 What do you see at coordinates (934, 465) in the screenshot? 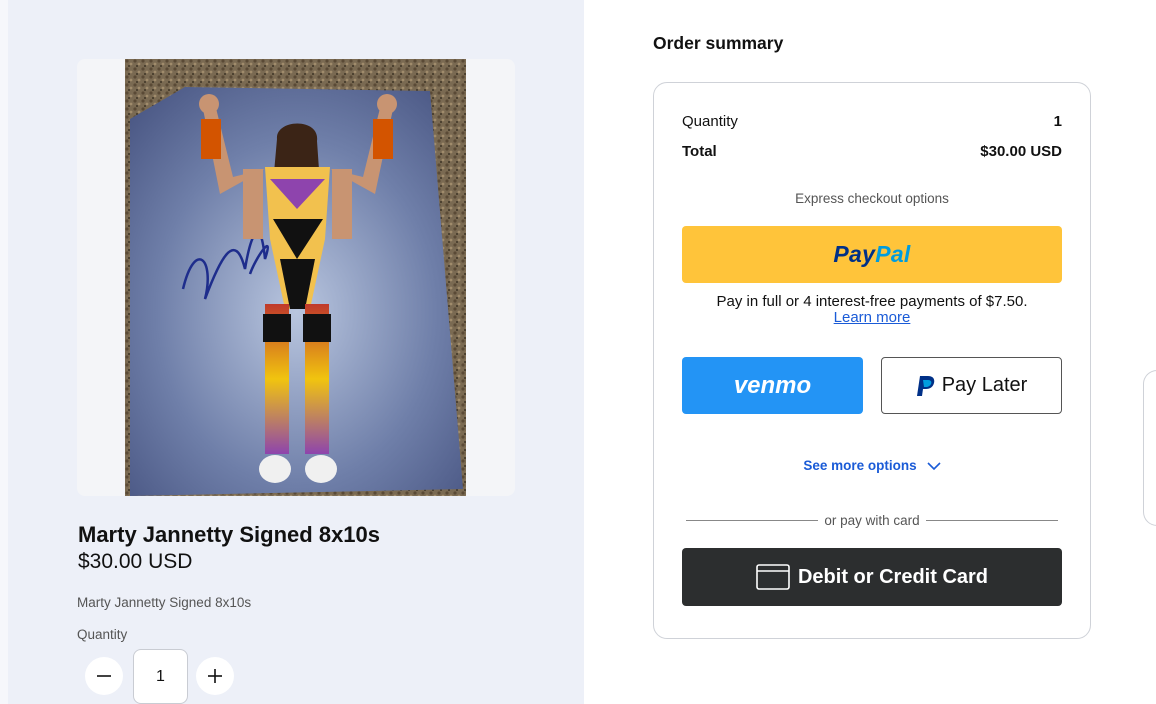
I see `chevron-down-icon` at bounding box center [934, 465].